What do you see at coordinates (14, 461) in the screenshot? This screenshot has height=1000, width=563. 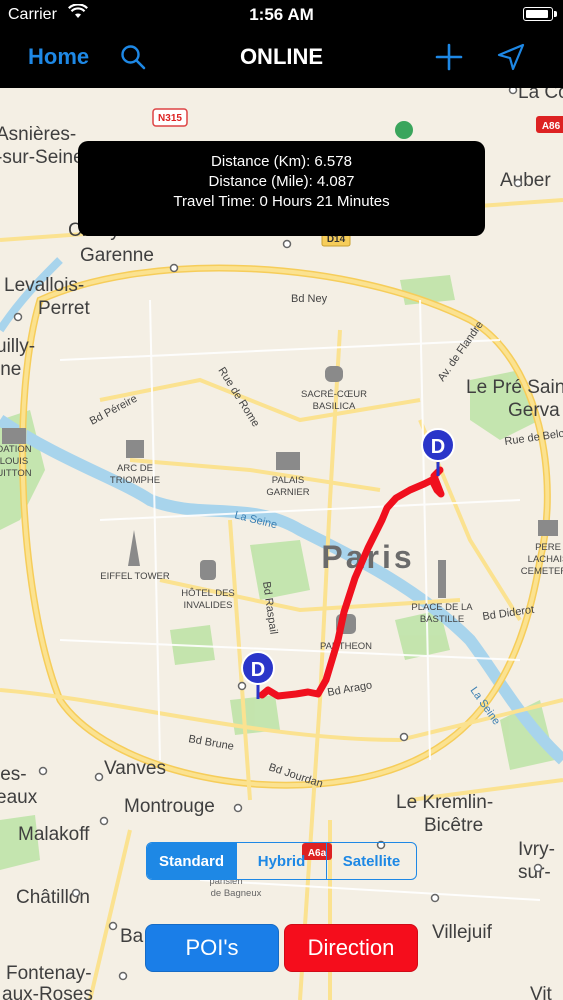 I see `landmark-label: LOUIS` at bounding box center [14, 461].